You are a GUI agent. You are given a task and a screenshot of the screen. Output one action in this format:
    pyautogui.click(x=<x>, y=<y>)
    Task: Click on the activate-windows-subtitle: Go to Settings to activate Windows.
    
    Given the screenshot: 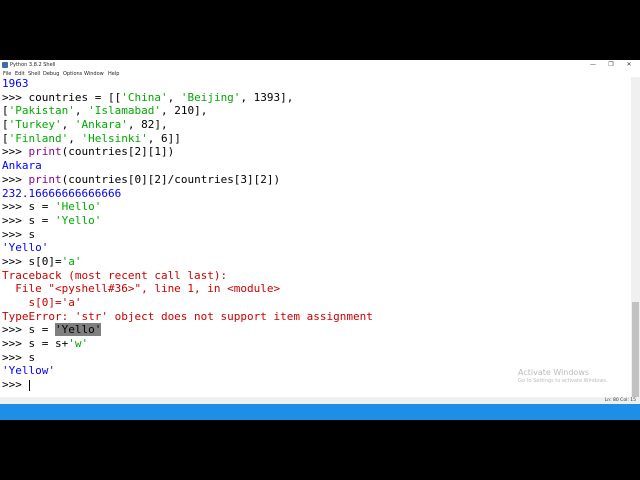 What is the action you would take?
    pyautogui.click(x=563, y=381)
    